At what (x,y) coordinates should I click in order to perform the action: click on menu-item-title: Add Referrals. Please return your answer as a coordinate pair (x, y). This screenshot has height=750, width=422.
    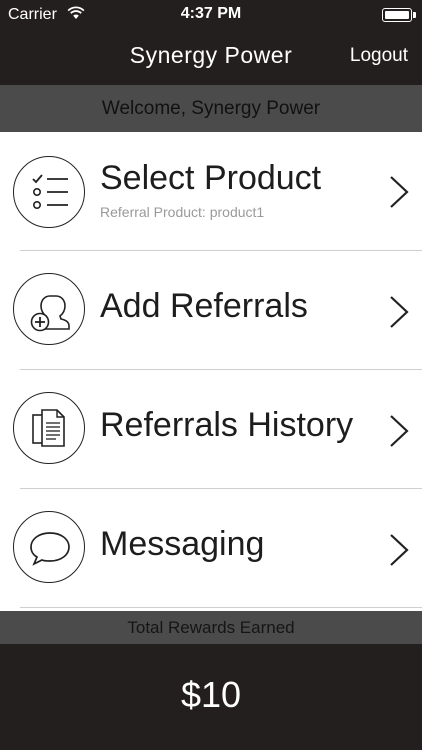
    Looking at the image, I should click on (204, 306).